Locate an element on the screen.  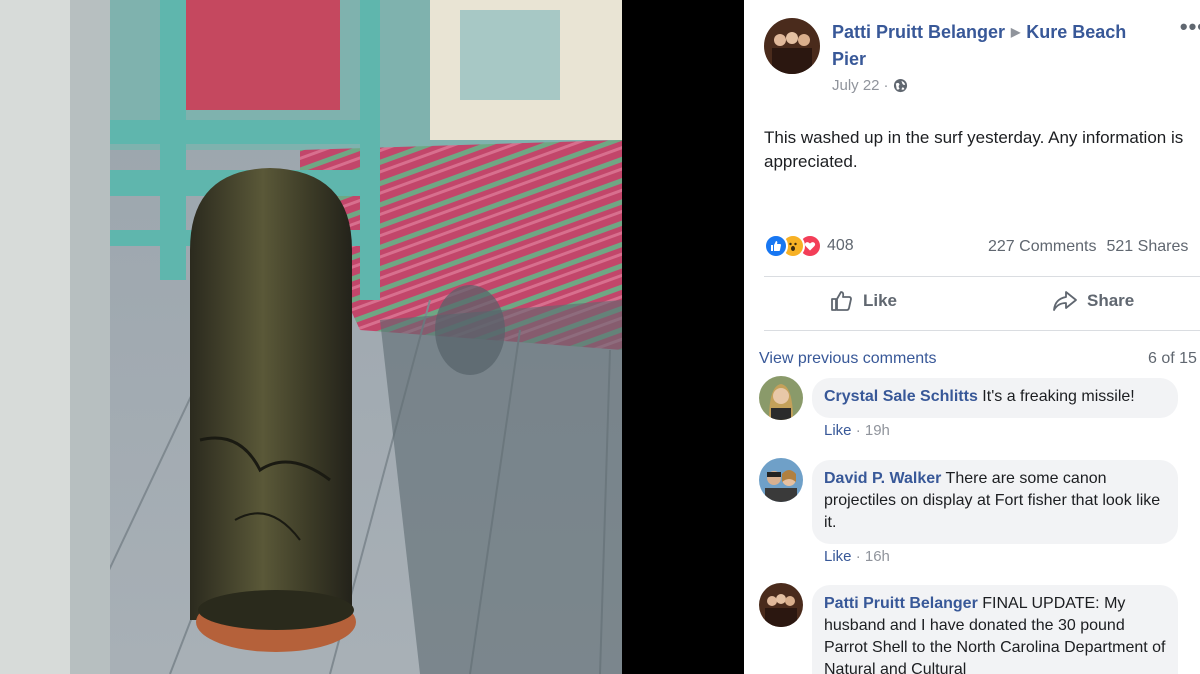
comment-time: 19h is located at coordinates (877, 430).